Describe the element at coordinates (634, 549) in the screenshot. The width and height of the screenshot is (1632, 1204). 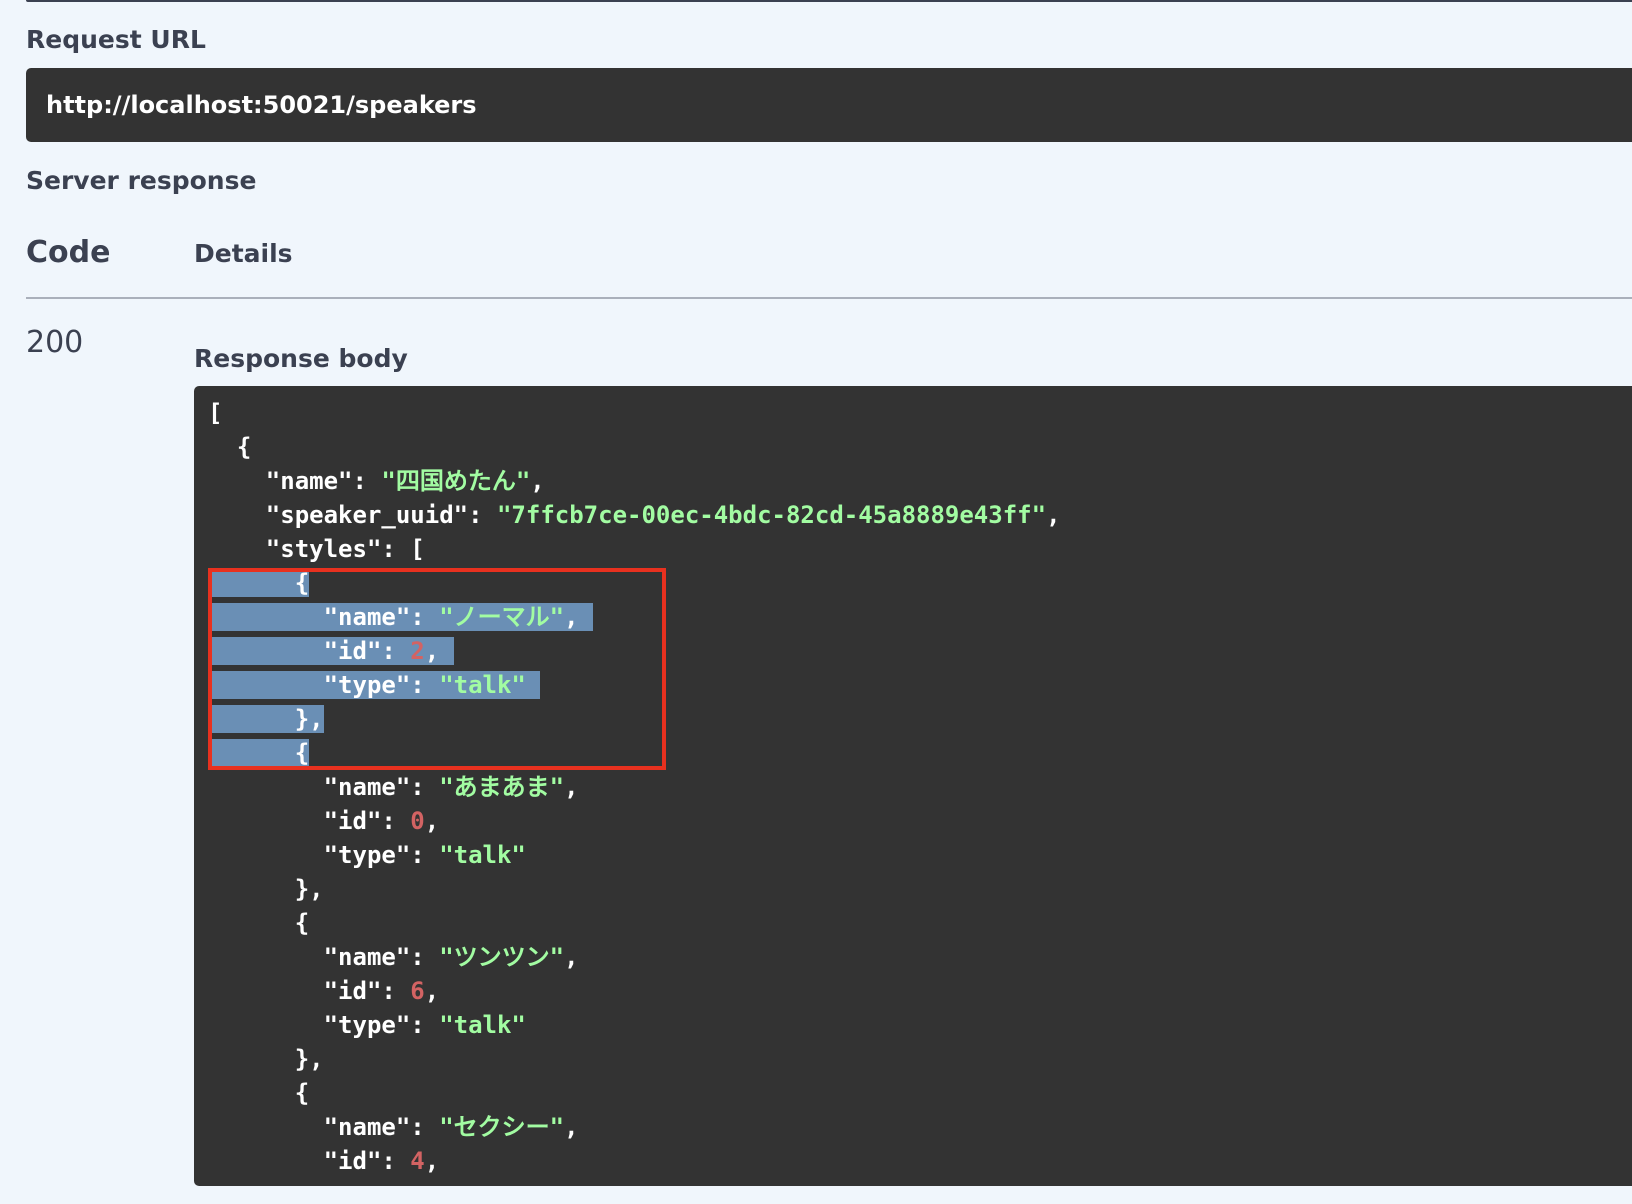
I see `code-line: "styles": [` at that location.